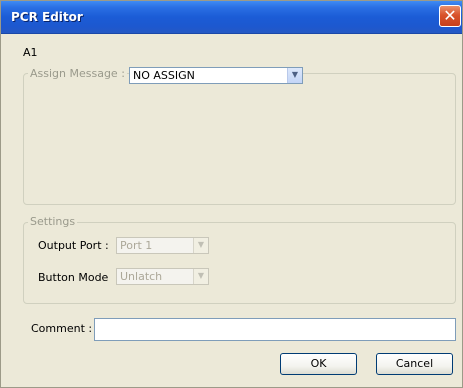  Describe the element at coordinates (162, 245) in the screenshot. I see `output-port-select: Port 1 ▼` at that location.